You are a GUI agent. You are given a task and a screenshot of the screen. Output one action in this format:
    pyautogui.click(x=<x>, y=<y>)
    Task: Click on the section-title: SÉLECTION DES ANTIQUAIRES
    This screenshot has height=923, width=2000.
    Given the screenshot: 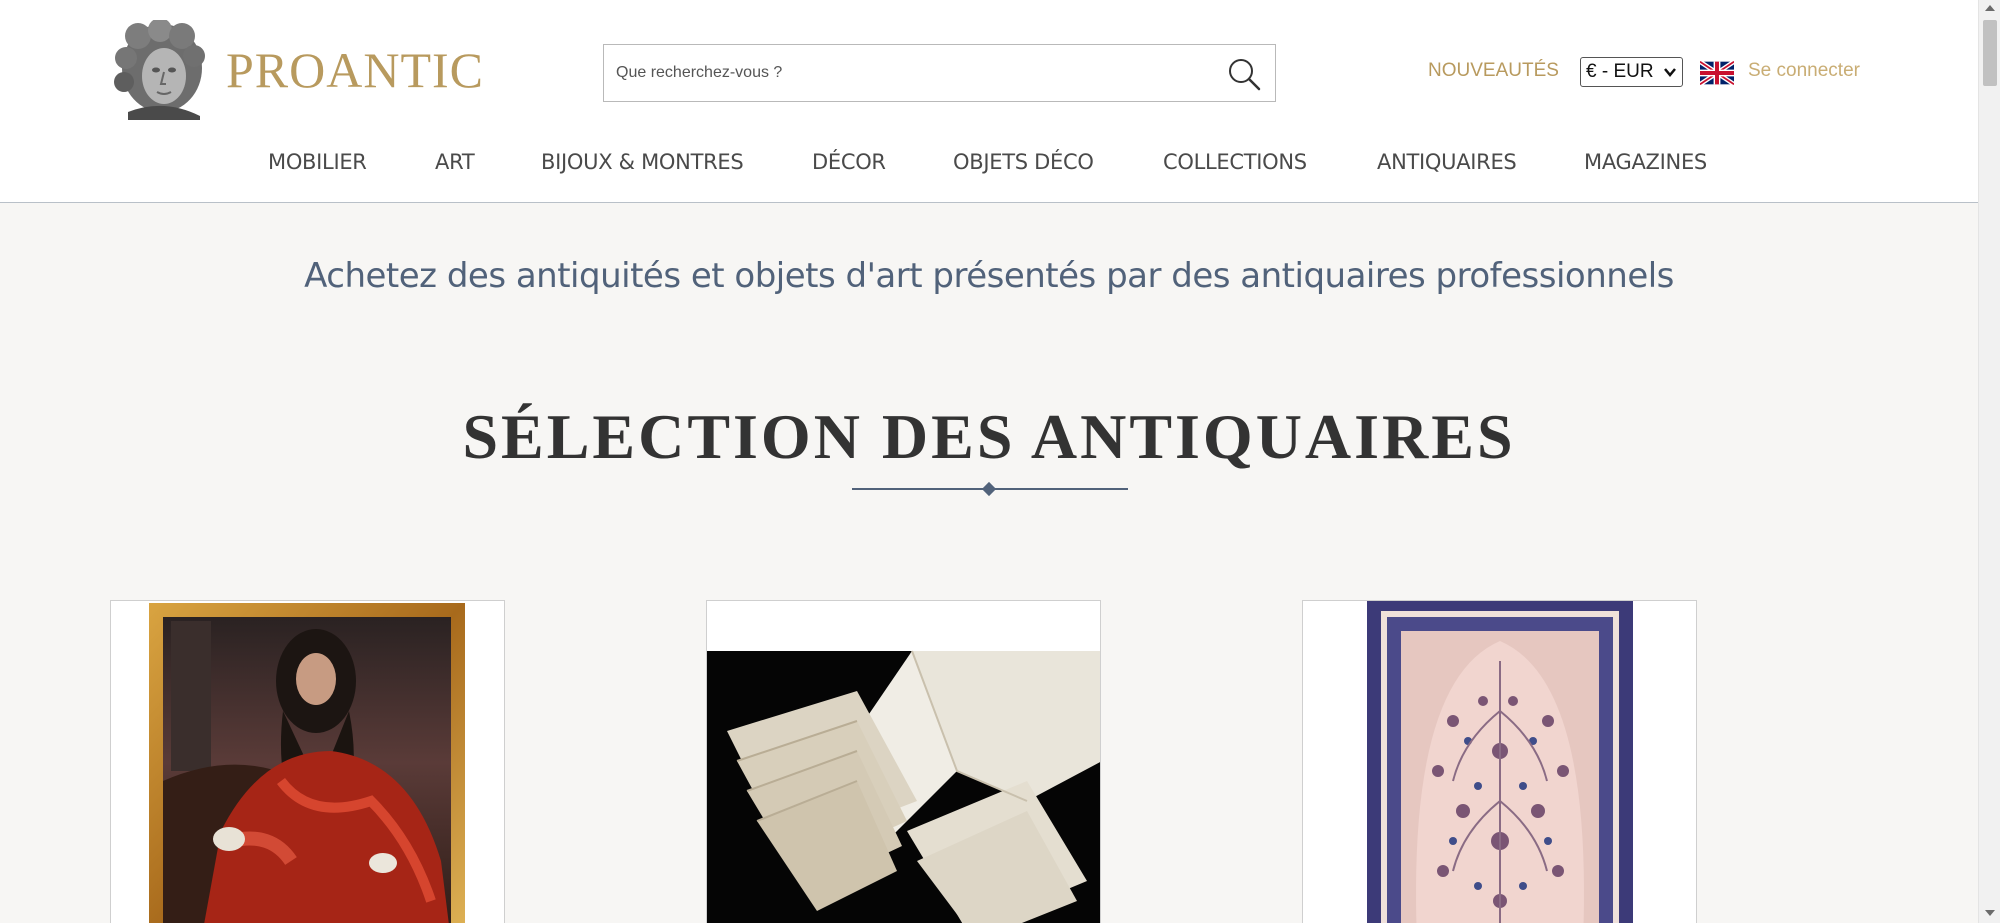 What is the action you would take?
    pyautogui.click(x=989, y=436)
    